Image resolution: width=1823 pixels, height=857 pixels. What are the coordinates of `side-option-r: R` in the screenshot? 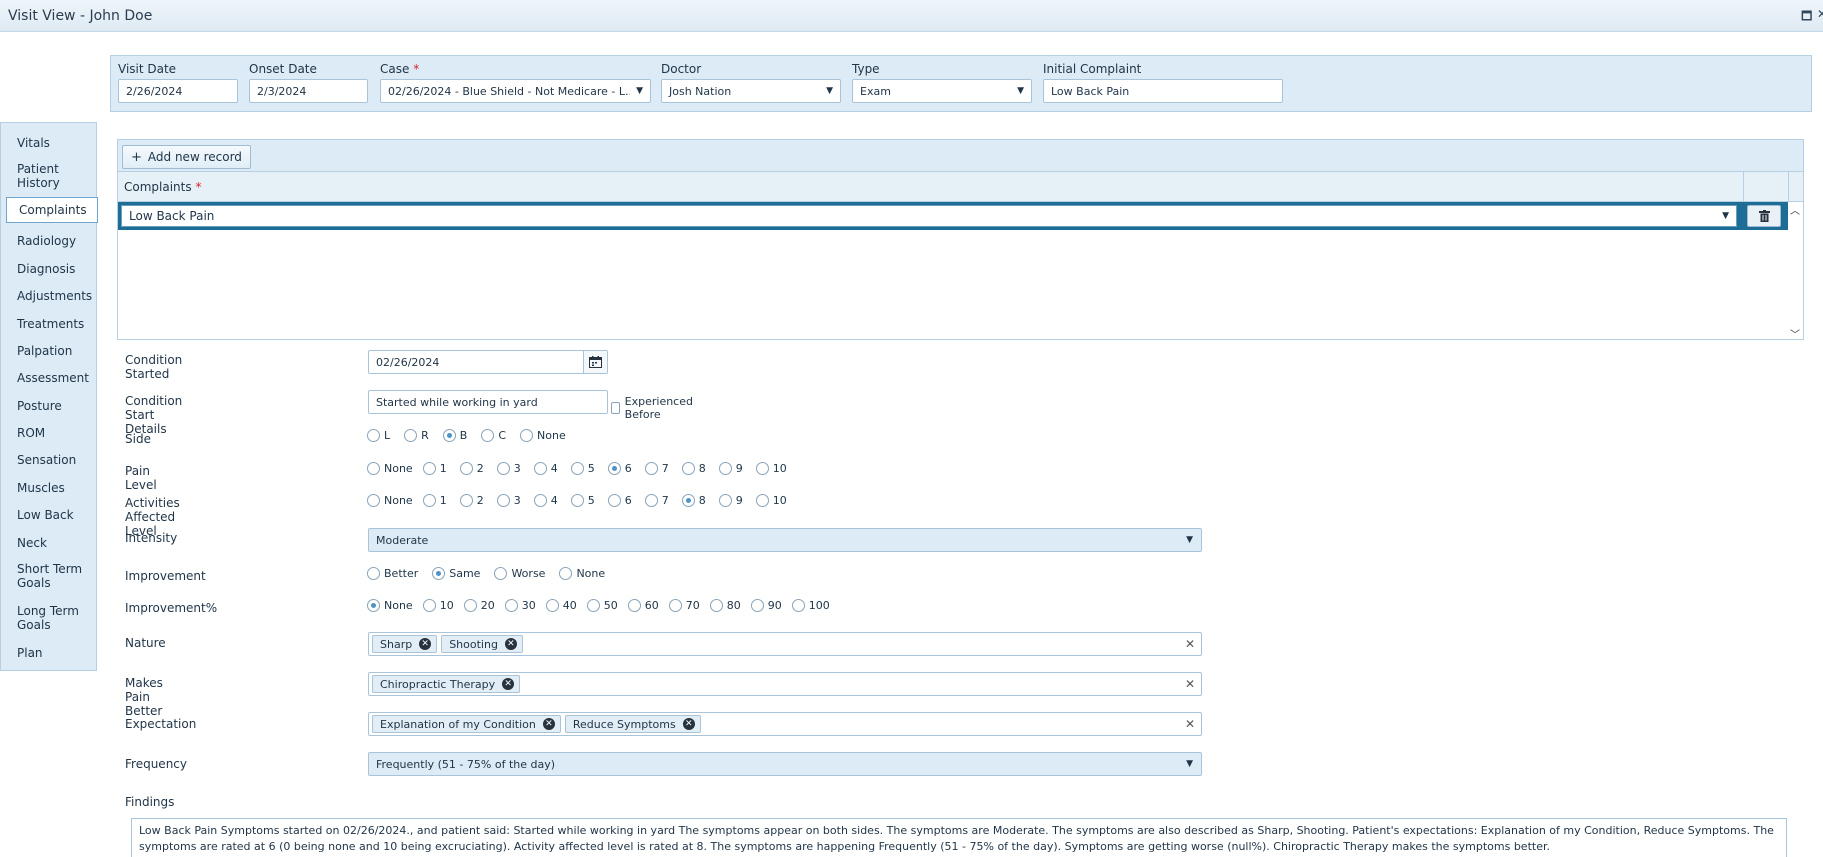 It's located at (416, 435).